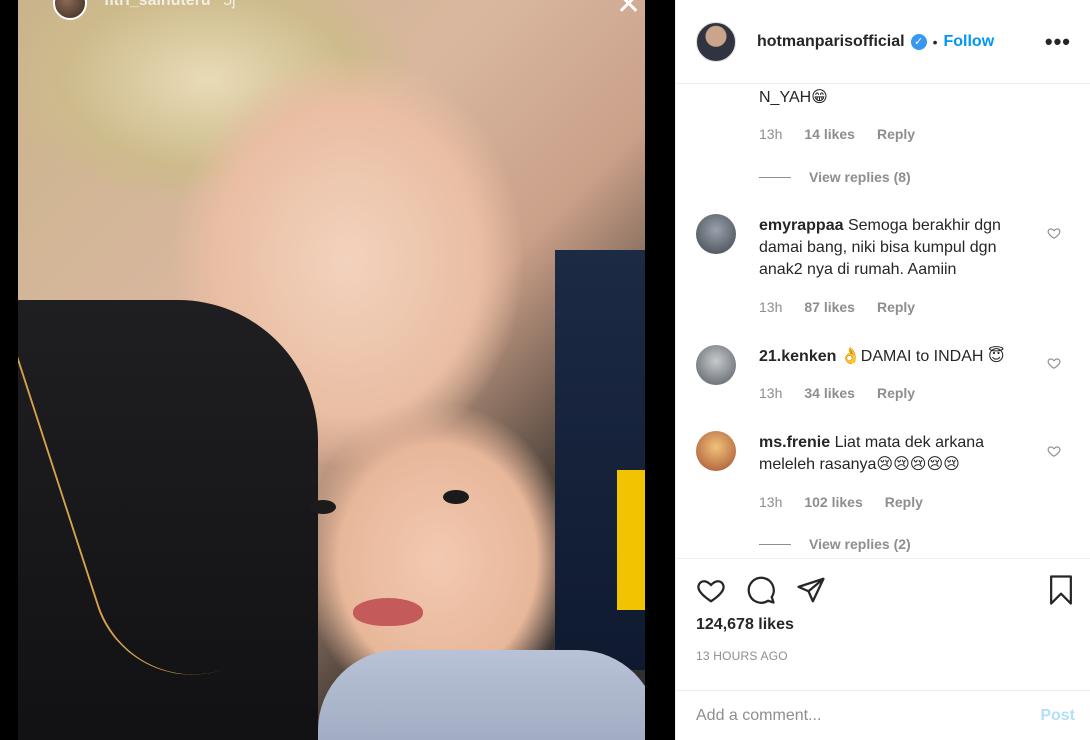 This screenshot has height=740, width=1090. What do you see at coordinates (745, 625) in the screenshot?
I see `likes-count: 124,678 likes` at bounding box center [745, 625].